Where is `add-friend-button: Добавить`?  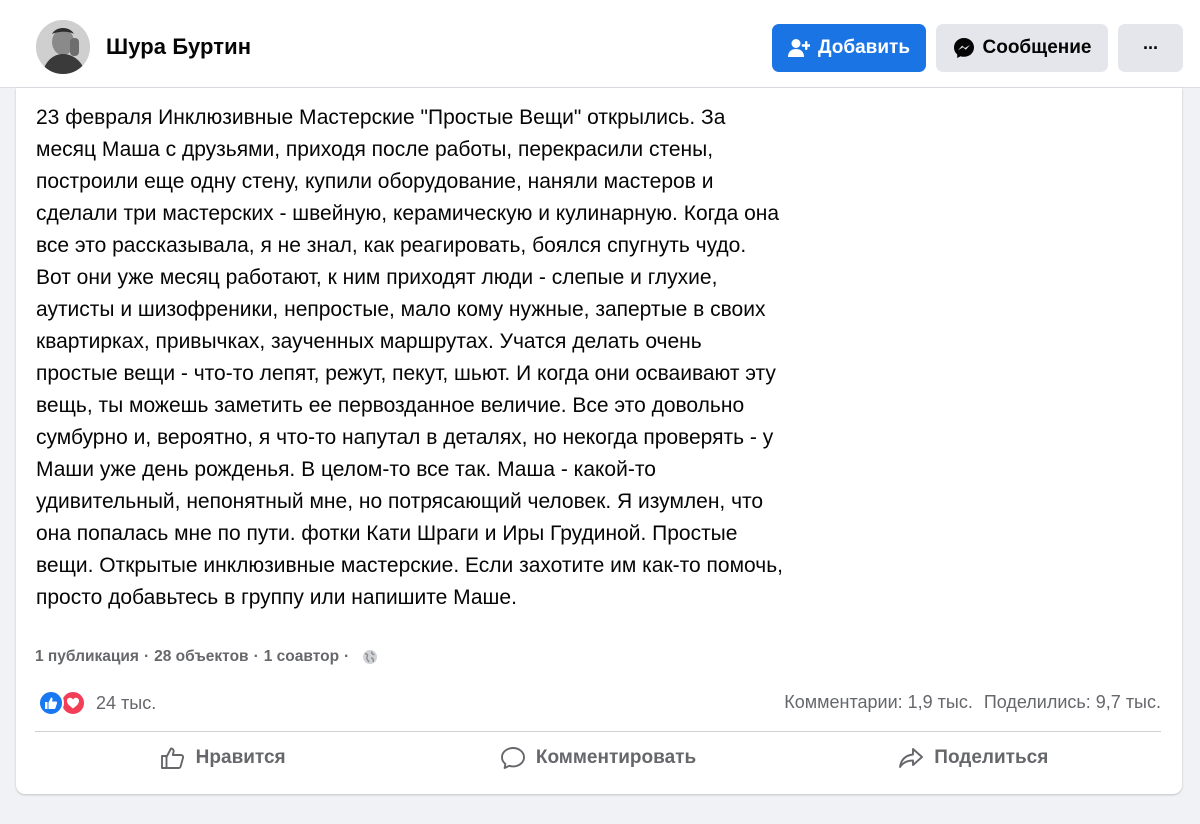 add-friend-button: Добавить is located at coordinates (849, 48).